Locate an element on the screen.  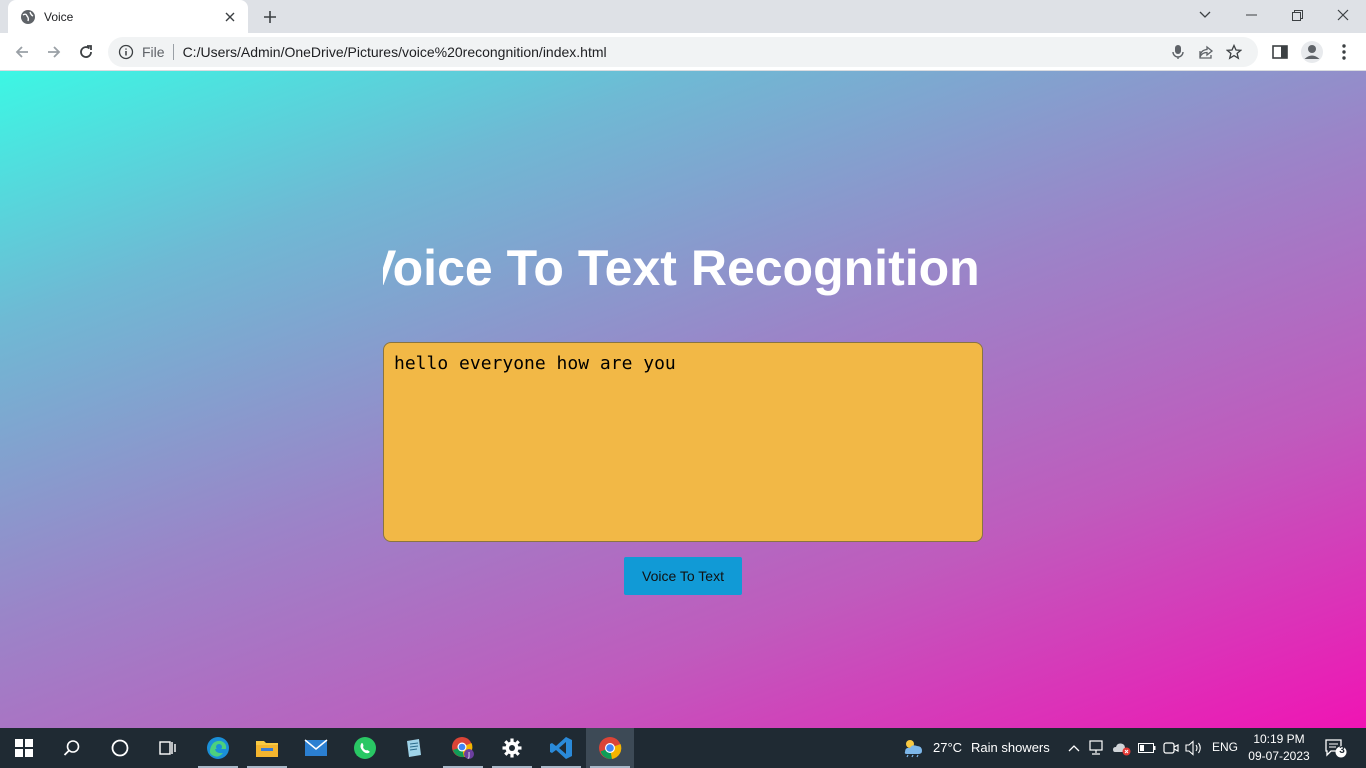
whatsapp-icon is located at coordinates (365, 748).